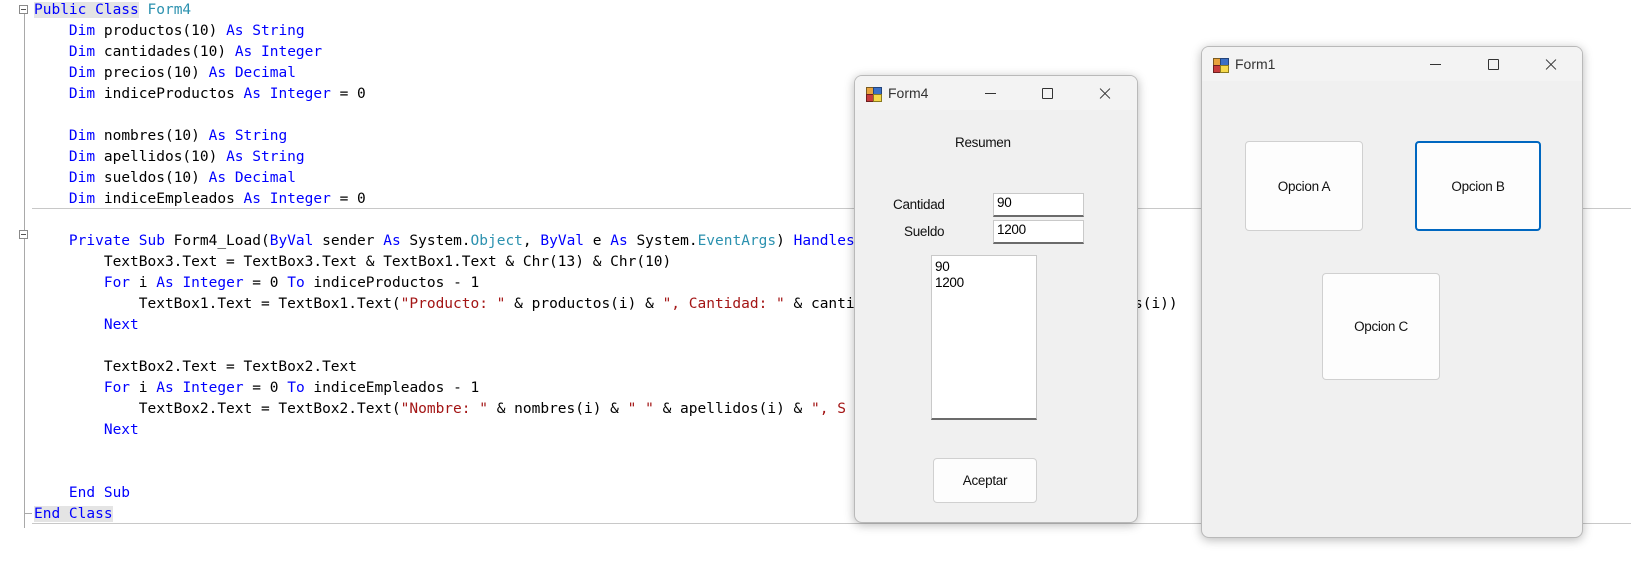 The height and width of the screenshot is (580, 1631). I want to click on code-token: EventArgs, so click(737, 241).